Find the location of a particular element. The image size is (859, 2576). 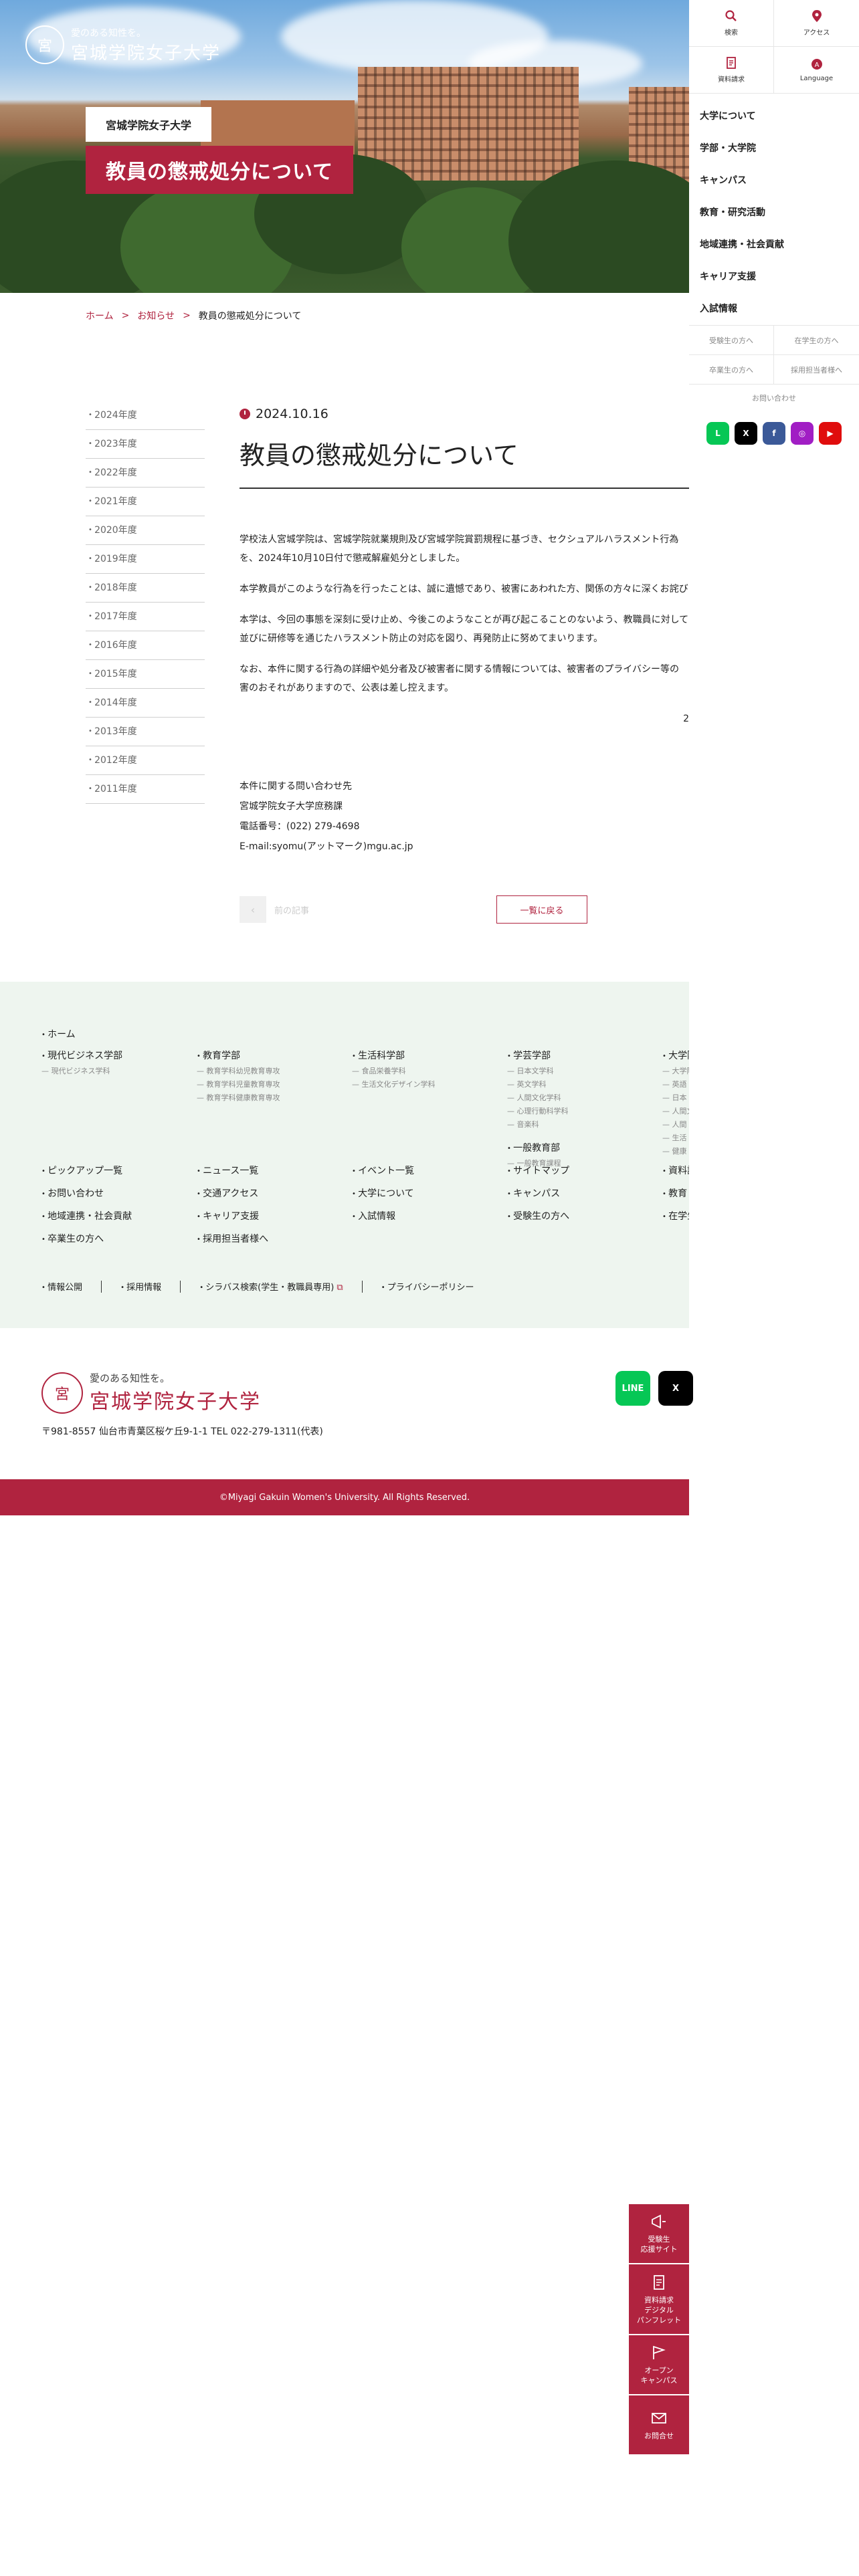

search-icon is located at coordinates (731, 15).